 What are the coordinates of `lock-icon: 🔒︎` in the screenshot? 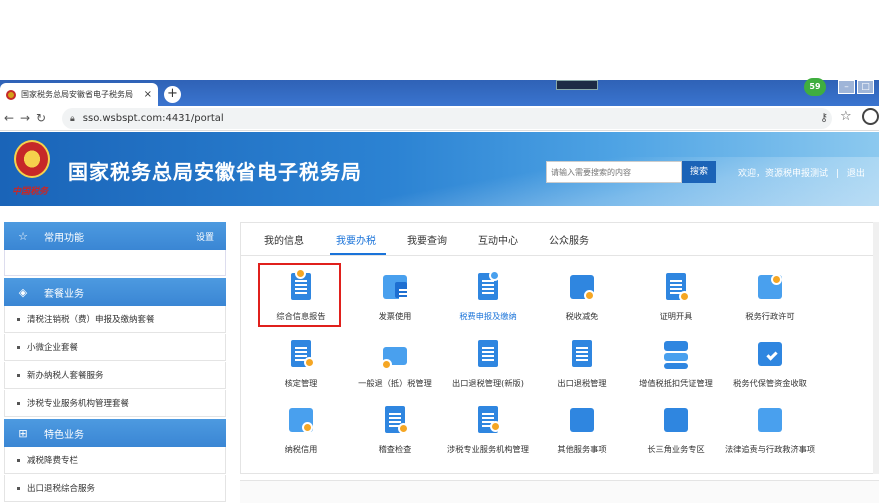 It's located at (72, 119).